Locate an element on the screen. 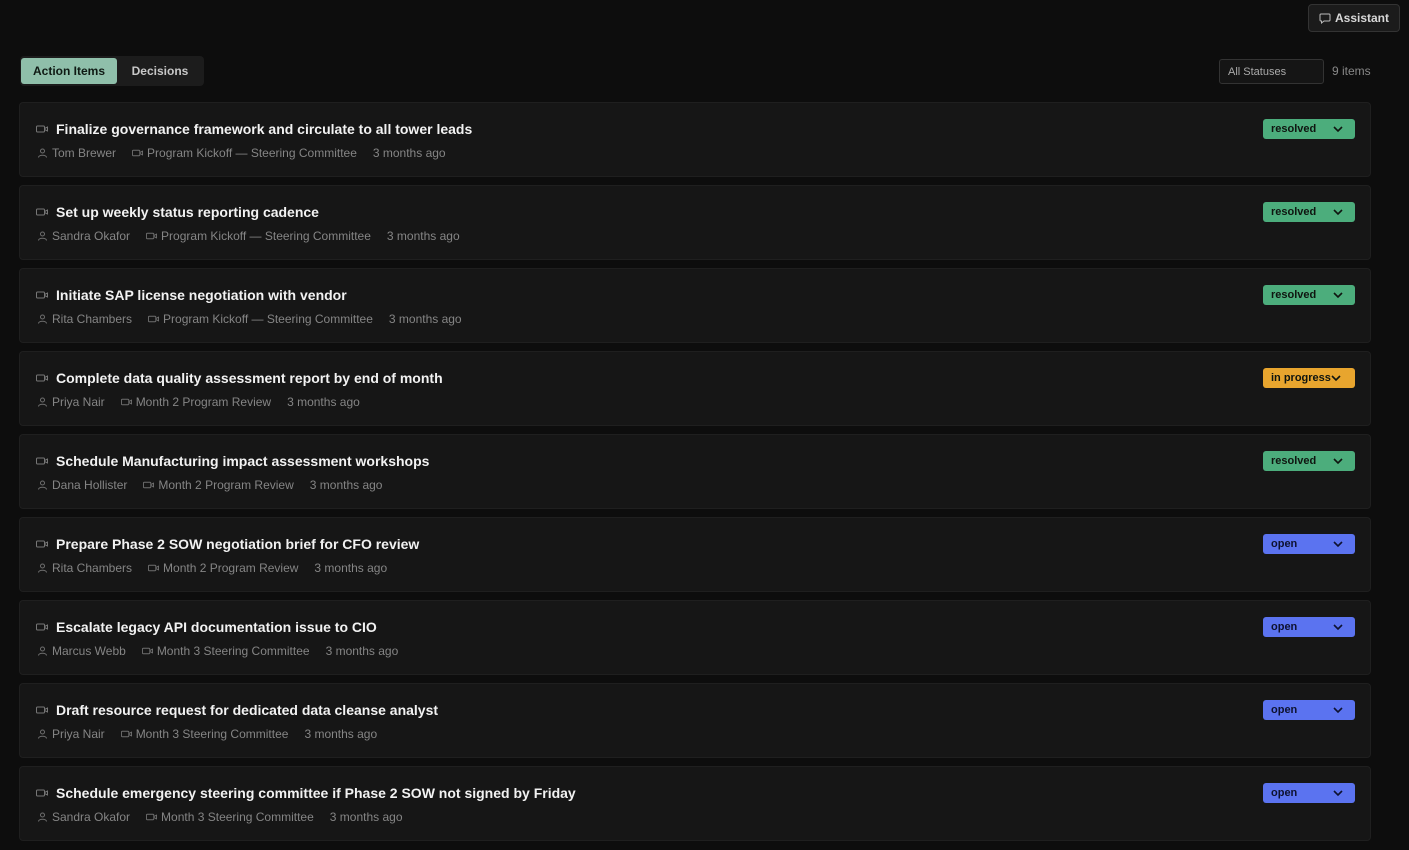 This screenshot has width=1409, height=850. view-tabs: Action Items Decisions is located at coordinates (112, 71).